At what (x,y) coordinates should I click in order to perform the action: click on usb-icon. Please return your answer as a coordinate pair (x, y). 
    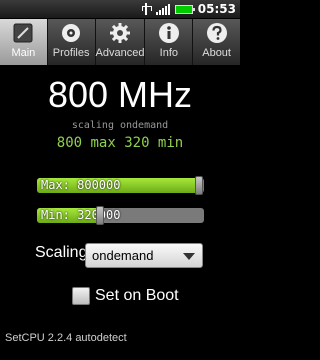
    Looking at the image, I should click on (146, 9).